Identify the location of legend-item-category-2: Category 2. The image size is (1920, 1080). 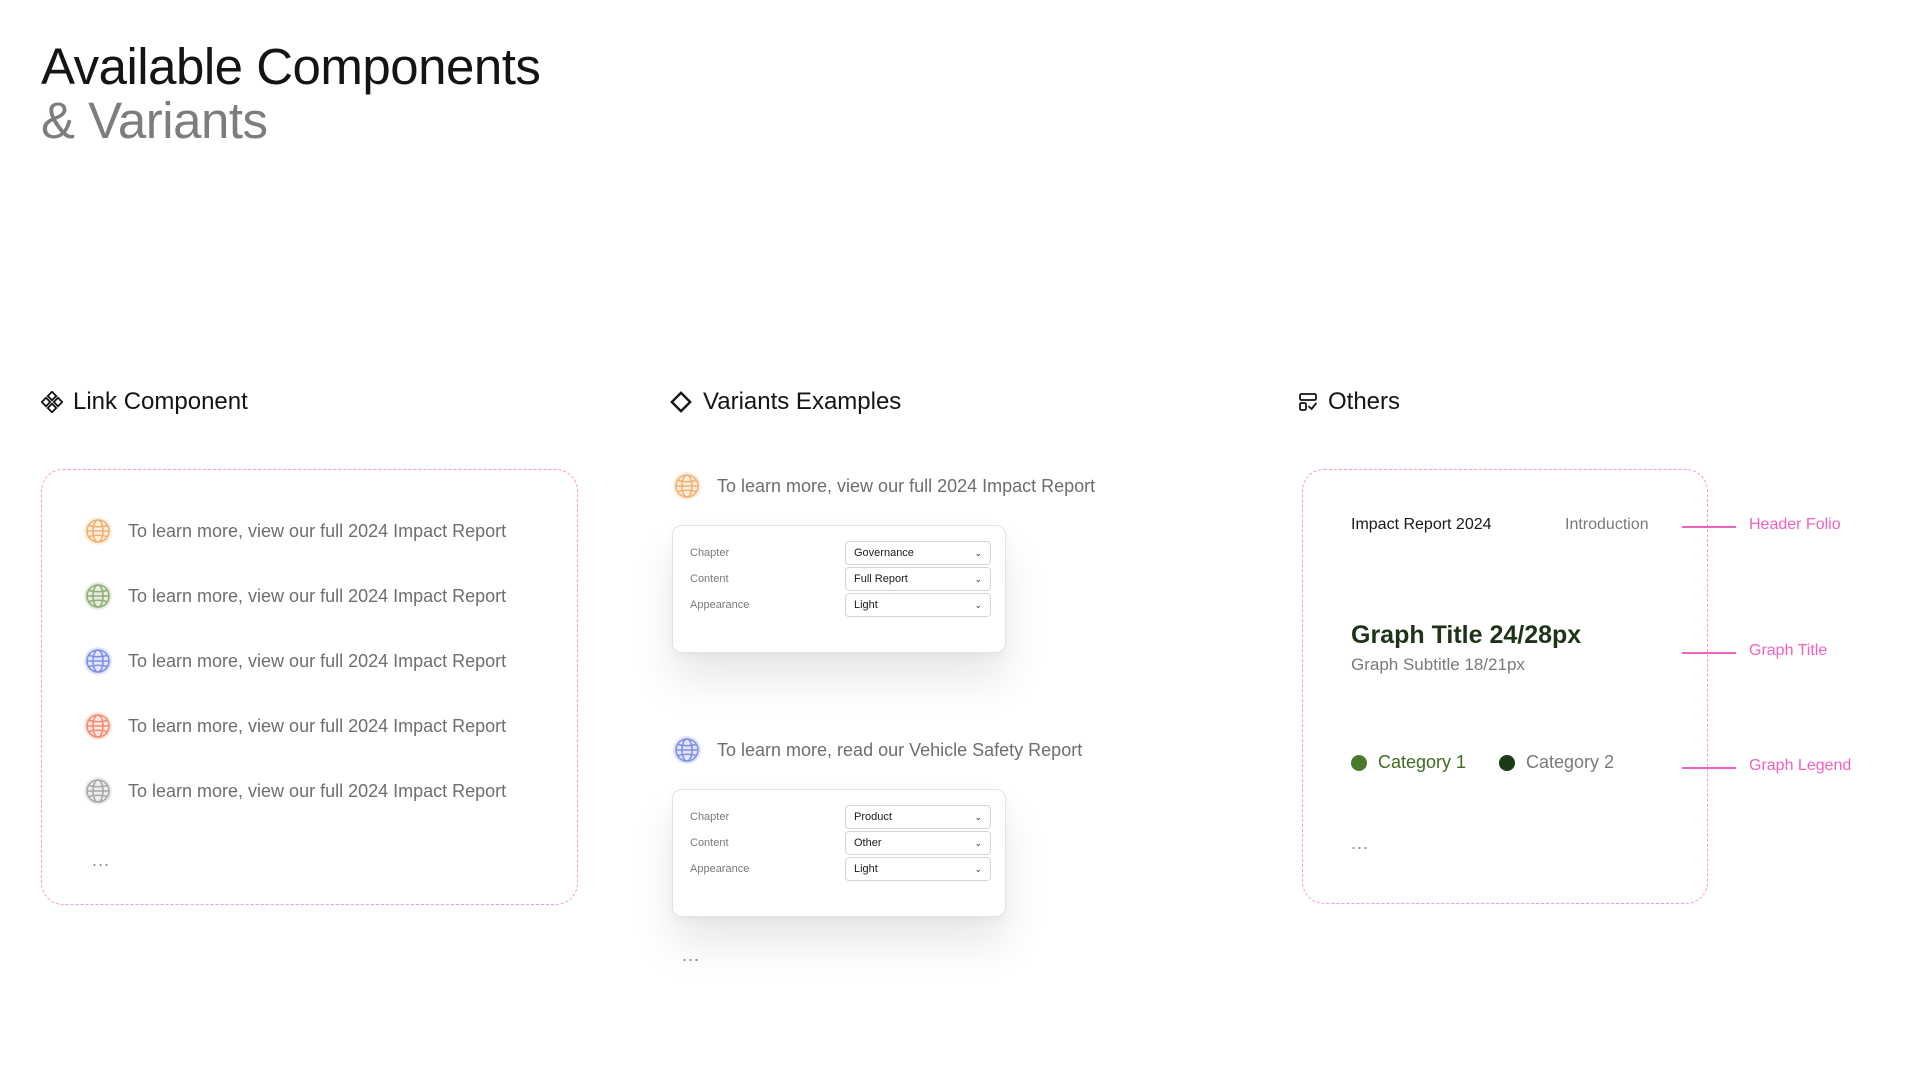
(1556, 762).